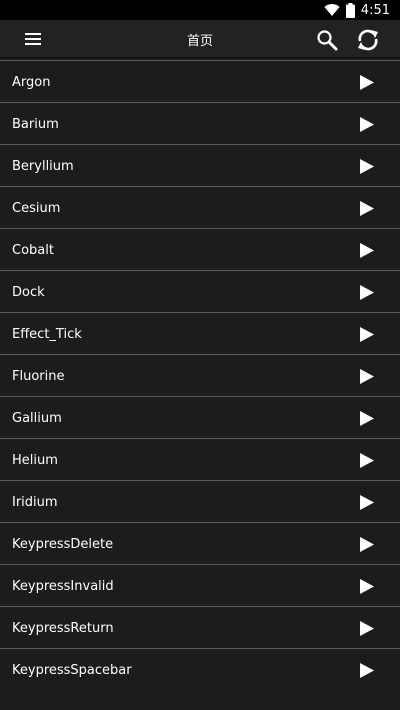 This screenshot has width=400, height=710. Describe the element at coordinates (33, 39) in the screenshot. I see `menu-icon` at that location.